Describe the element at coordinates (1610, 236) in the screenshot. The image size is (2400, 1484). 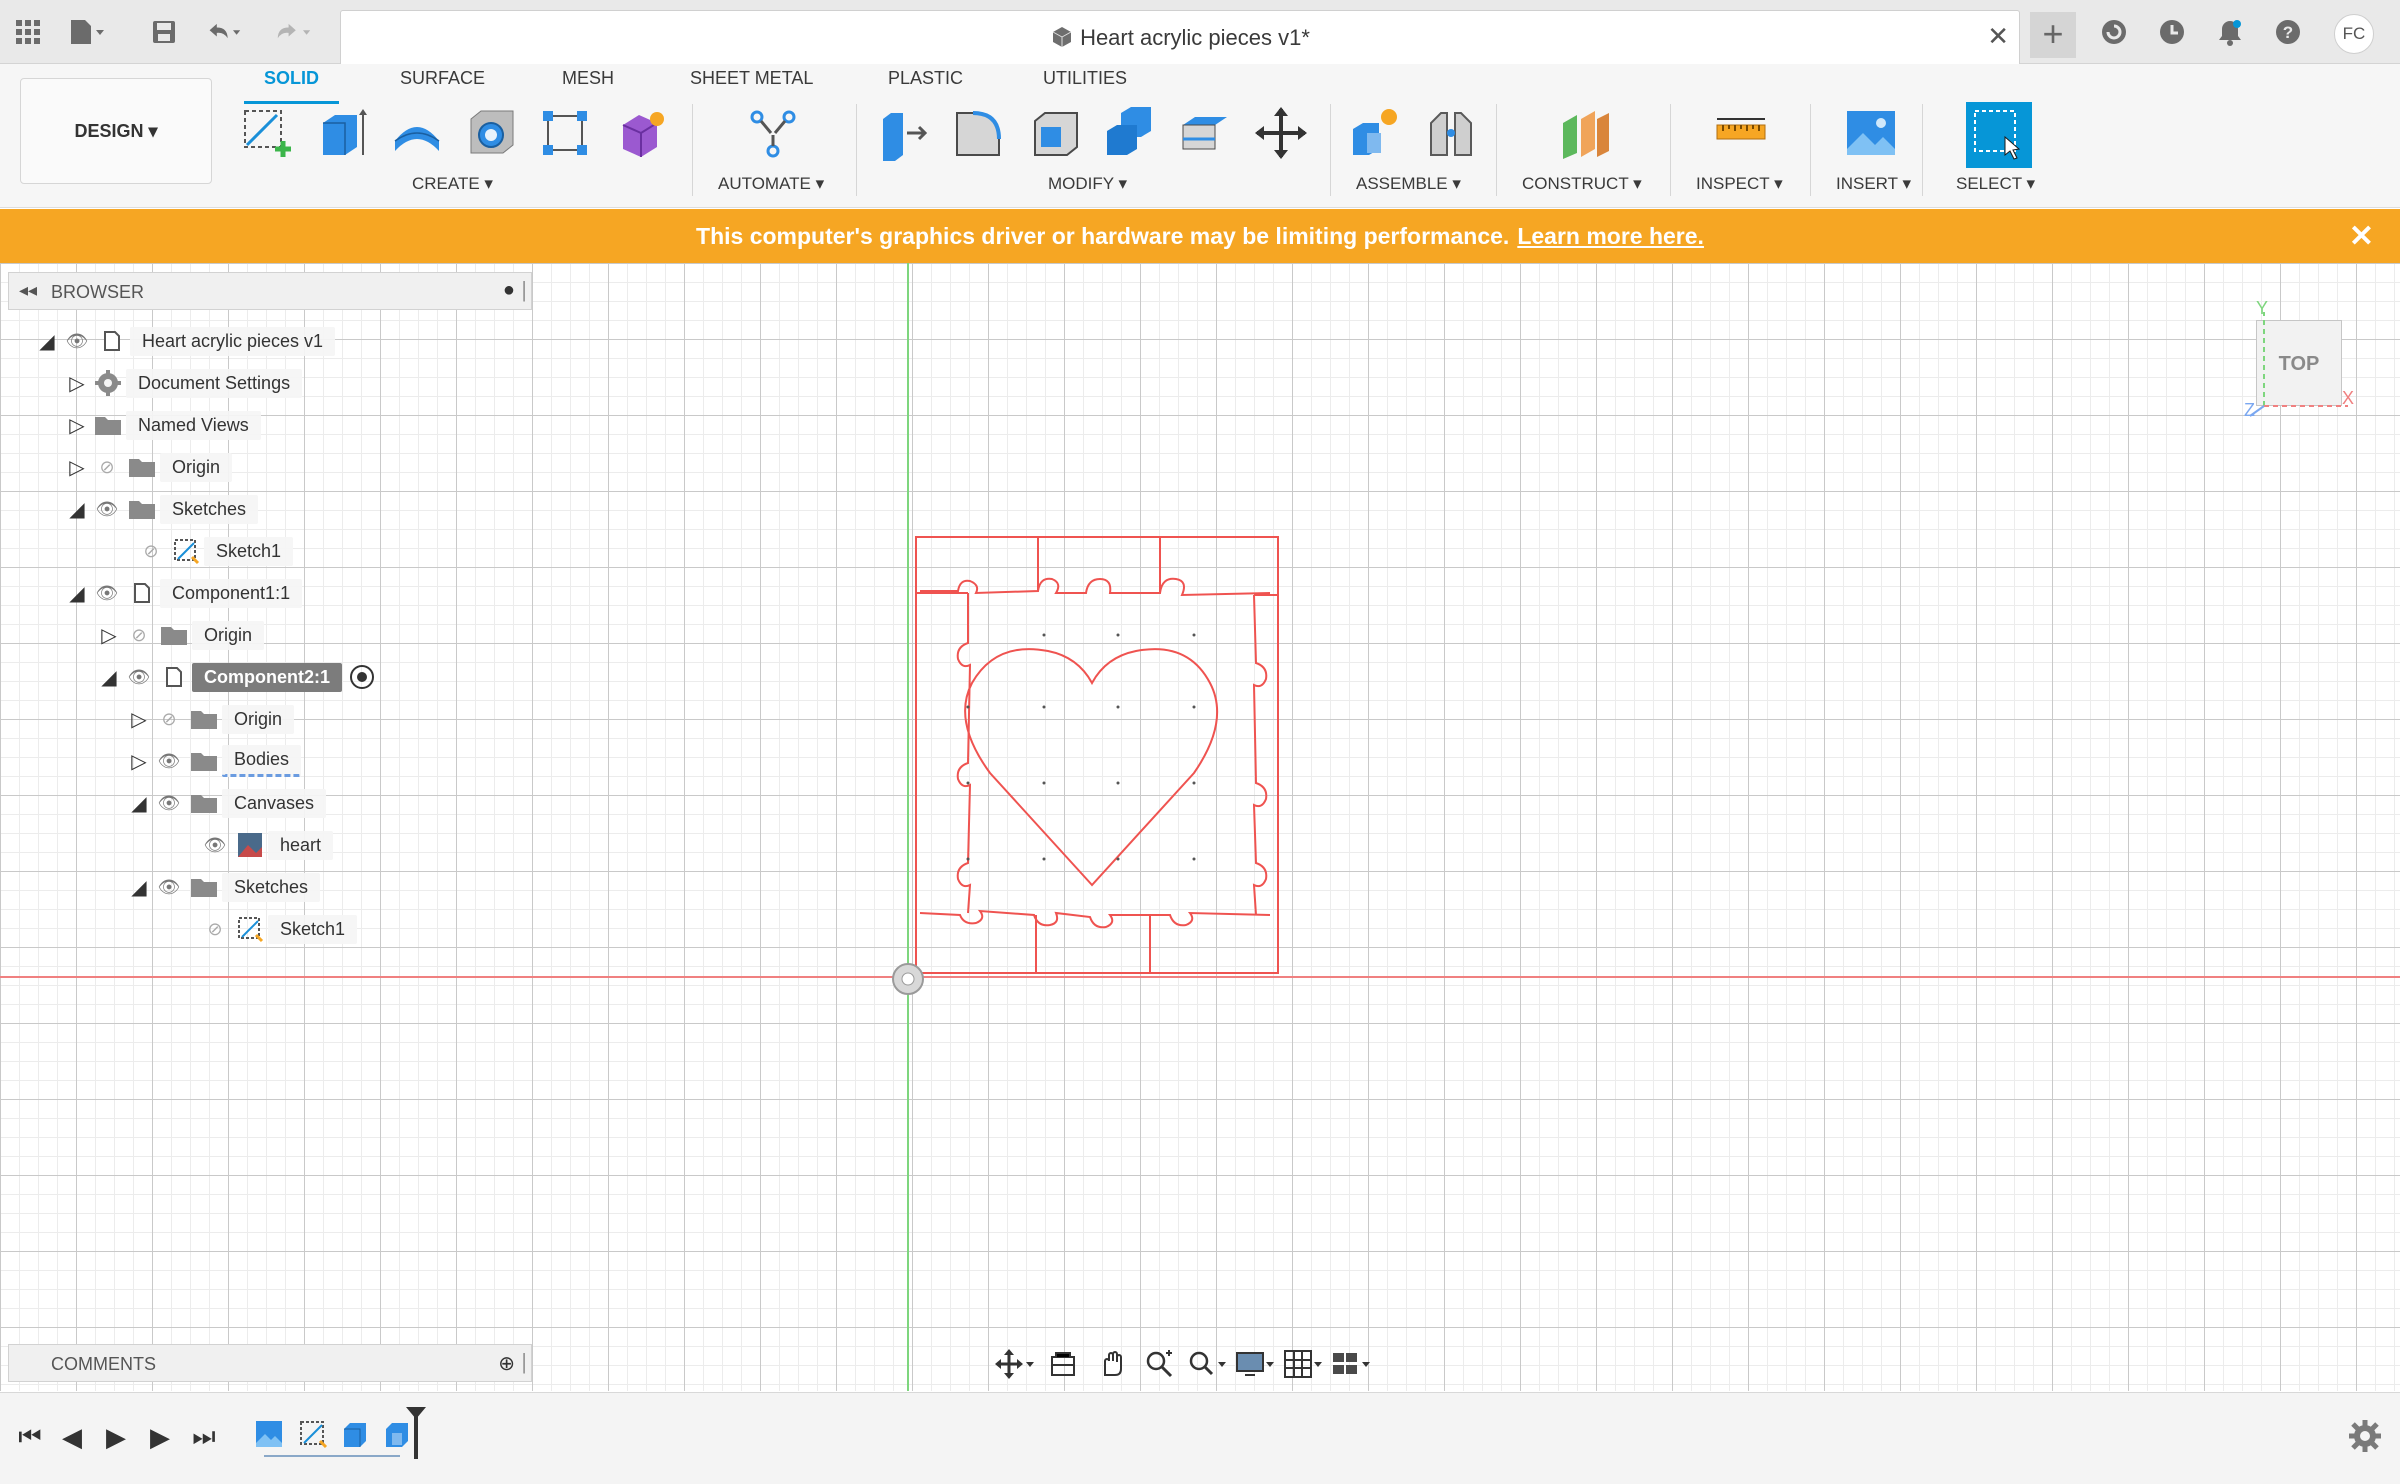
I see `learn-more-link: Learn more here.` at that location.